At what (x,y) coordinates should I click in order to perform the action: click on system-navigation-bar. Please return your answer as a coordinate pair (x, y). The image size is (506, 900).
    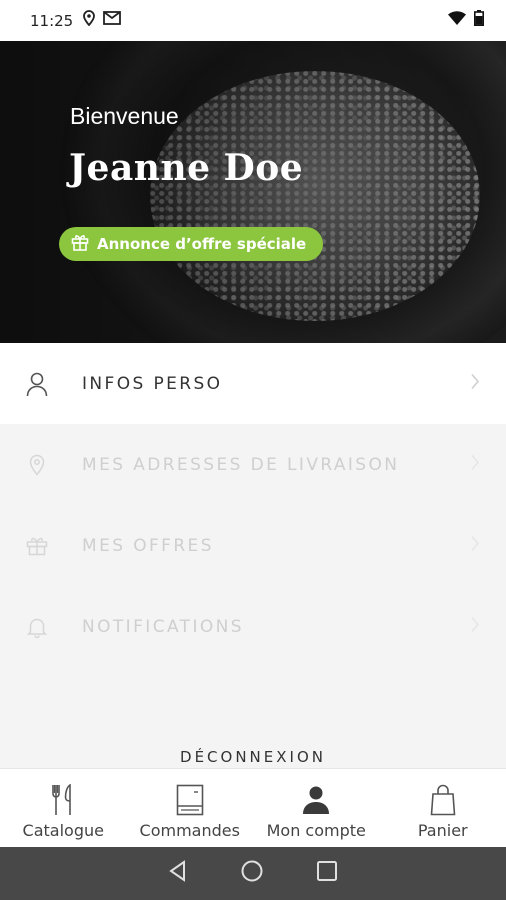
    Looking at the image, I should click on (253, 873).